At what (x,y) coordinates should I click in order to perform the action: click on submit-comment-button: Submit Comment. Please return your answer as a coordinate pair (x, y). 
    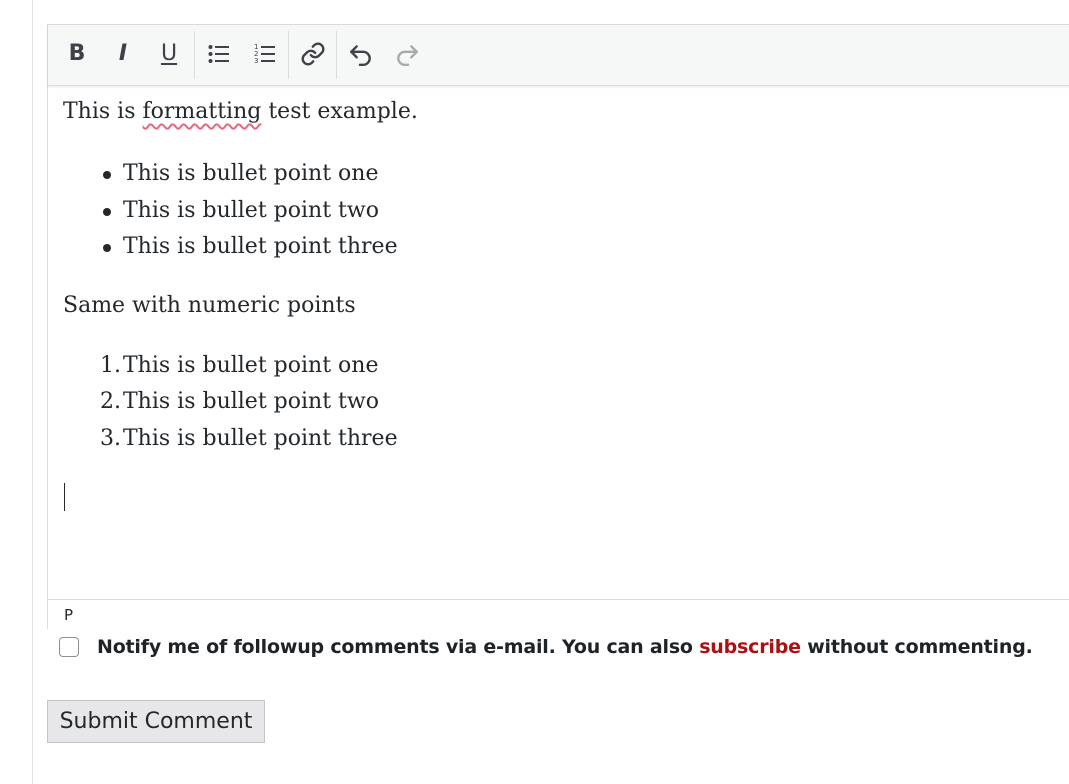
    Looking at the image, I should click on (156, 721).